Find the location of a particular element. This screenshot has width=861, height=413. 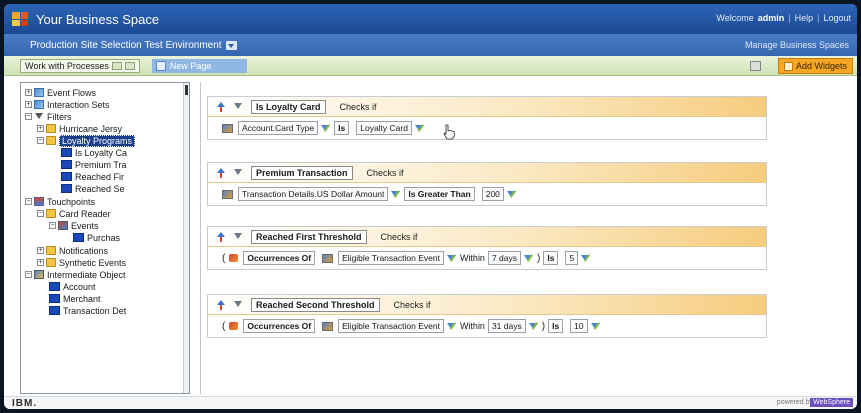

footer-bar: IBM. powered by WebSphere is located at coordinates (430, 402).